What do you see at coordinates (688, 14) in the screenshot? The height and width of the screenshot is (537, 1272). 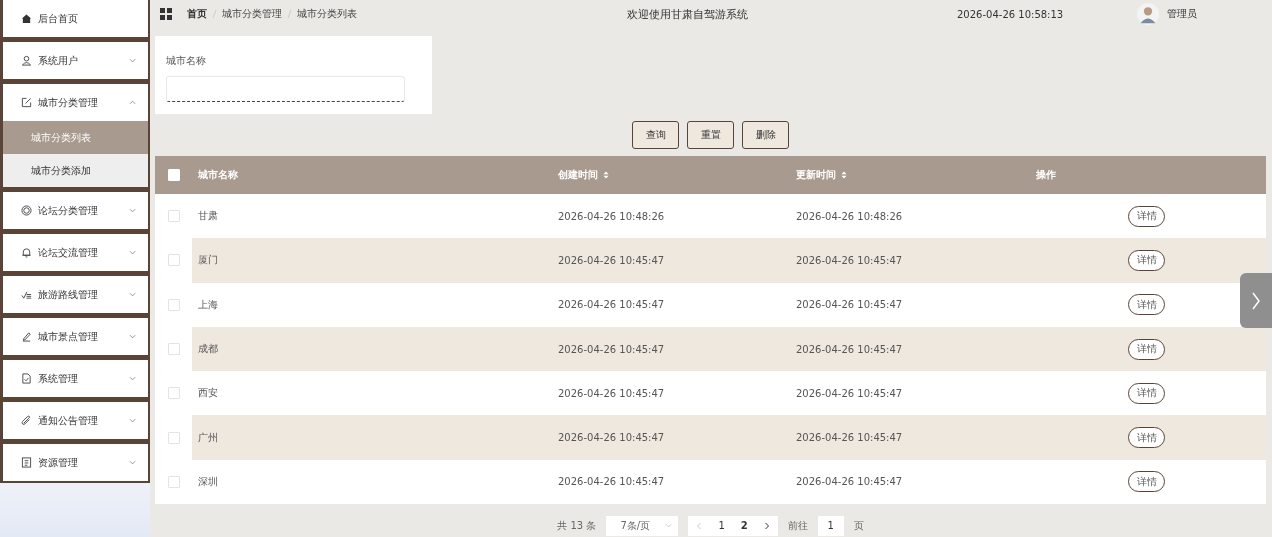 I see `system-title: 欢迎使用甘肃自驾游系统` at bounding box center [688, 14].